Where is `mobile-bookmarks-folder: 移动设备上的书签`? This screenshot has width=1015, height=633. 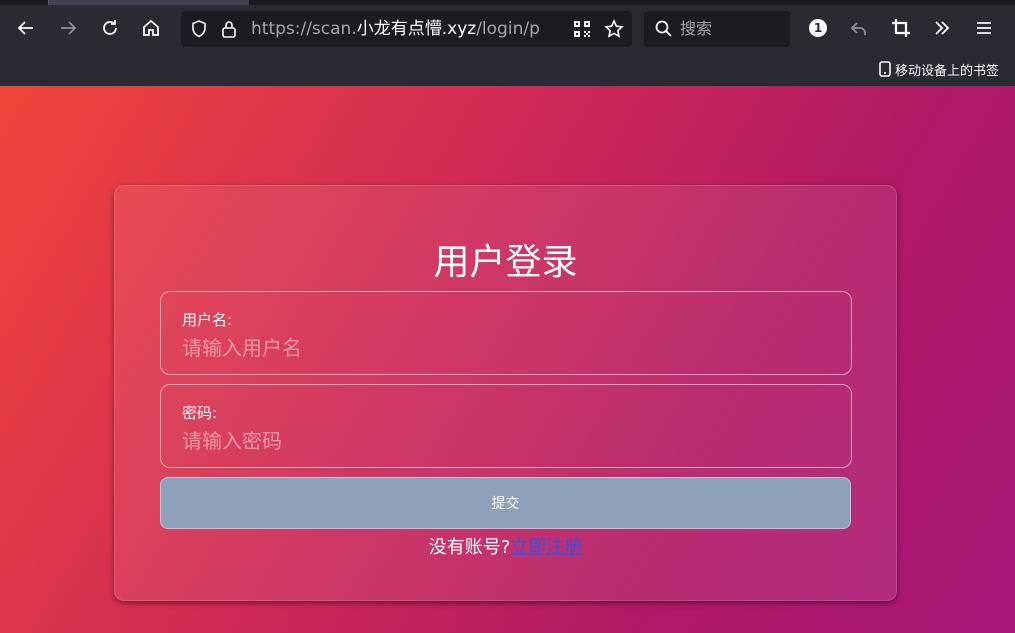 mobile-bookmarks-folder: 移动设备上的书签 is located at coordinates (938, 69).